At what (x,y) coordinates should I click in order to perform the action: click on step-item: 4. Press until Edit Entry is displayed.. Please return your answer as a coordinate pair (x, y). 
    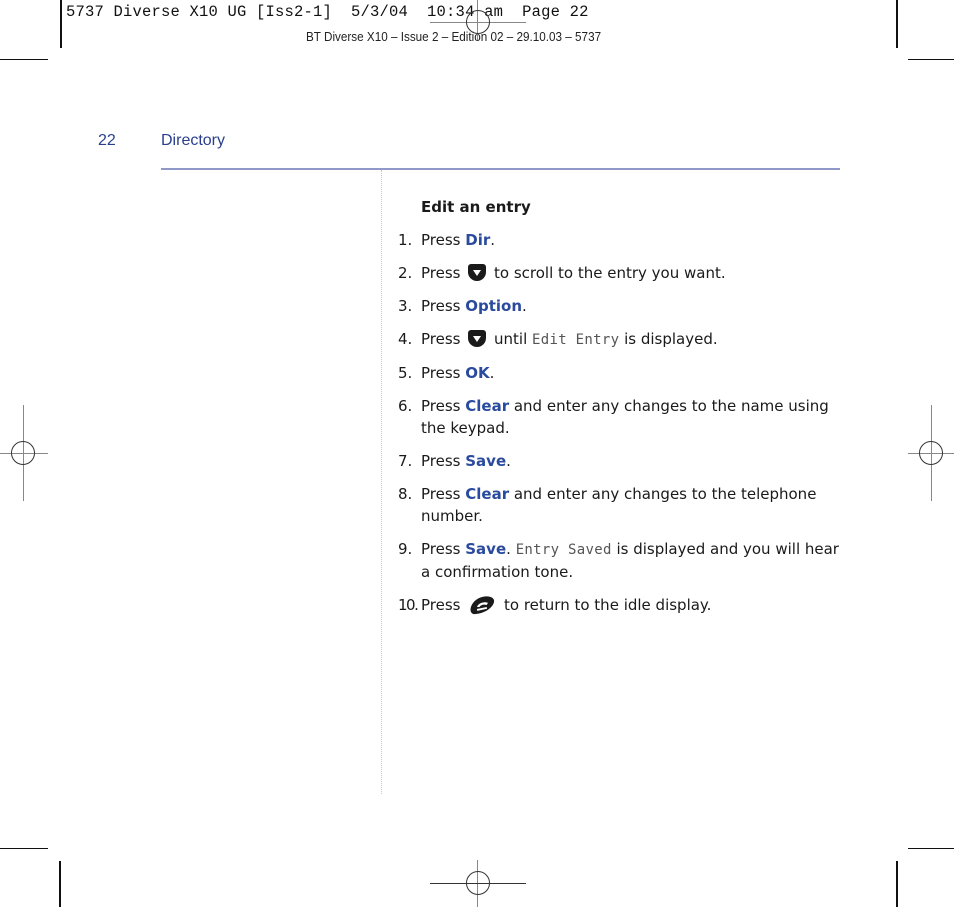
    Looking at the image, I should click on (620, 339).